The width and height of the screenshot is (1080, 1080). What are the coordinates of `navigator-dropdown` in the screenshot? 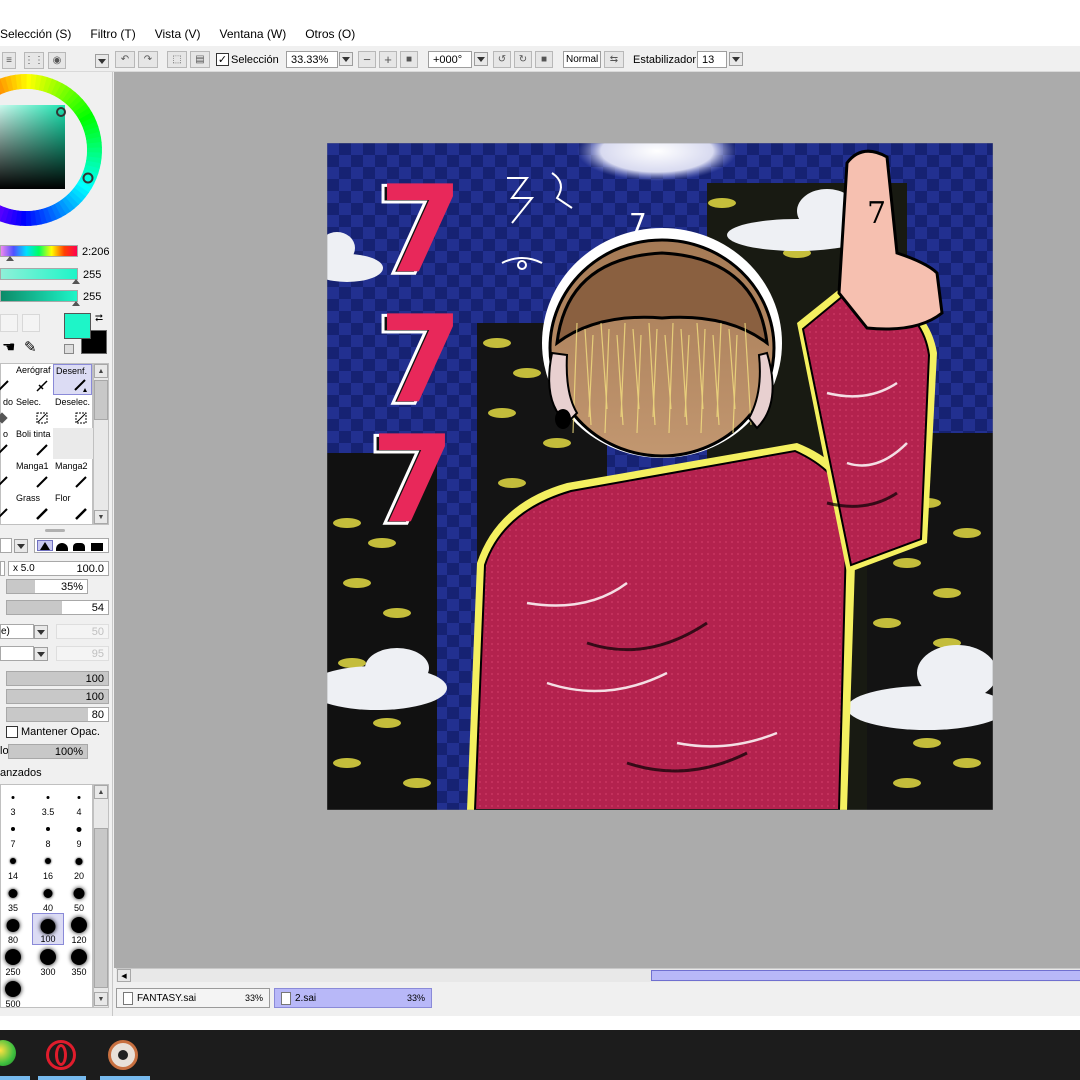 It's located at (102, 61).